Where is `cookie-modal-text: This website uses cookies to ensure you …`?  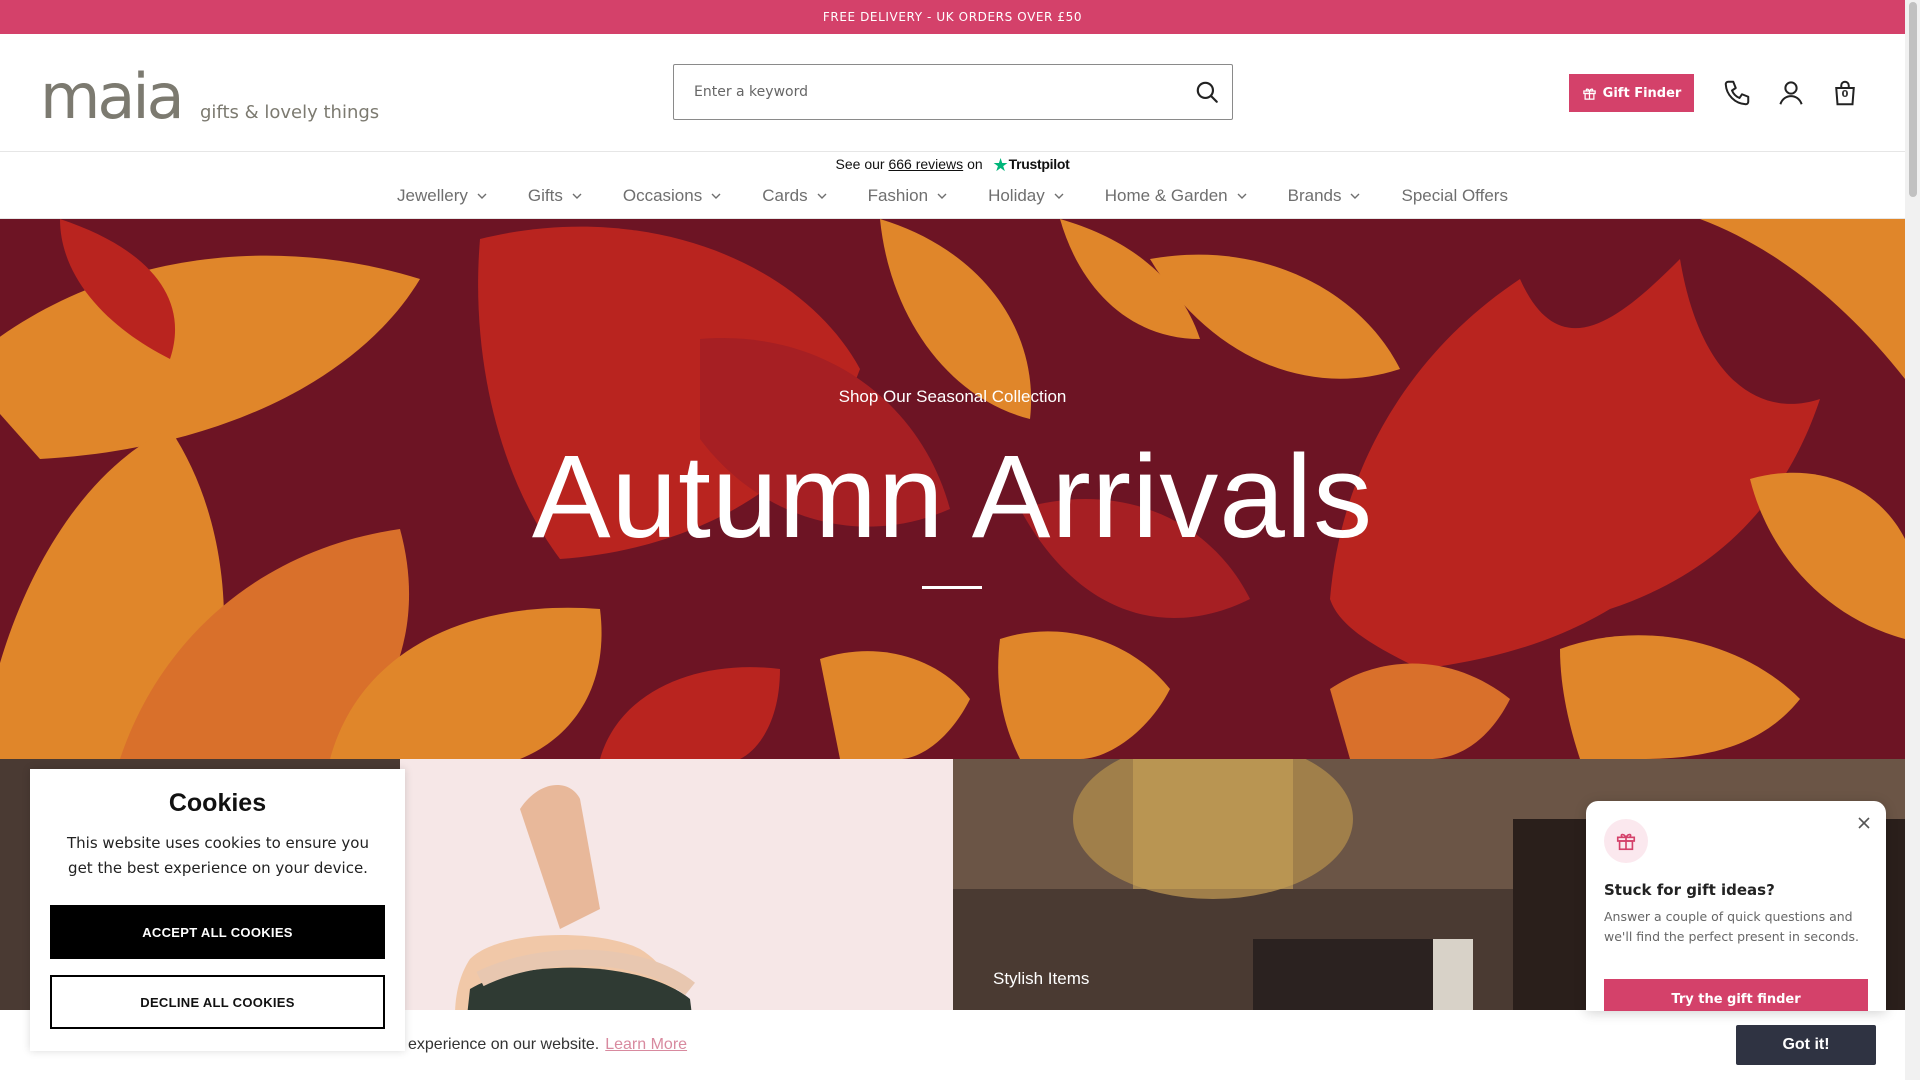
cookie-modal-text: This website uses cookies to ensure you … is located at coordinates (218, 855).